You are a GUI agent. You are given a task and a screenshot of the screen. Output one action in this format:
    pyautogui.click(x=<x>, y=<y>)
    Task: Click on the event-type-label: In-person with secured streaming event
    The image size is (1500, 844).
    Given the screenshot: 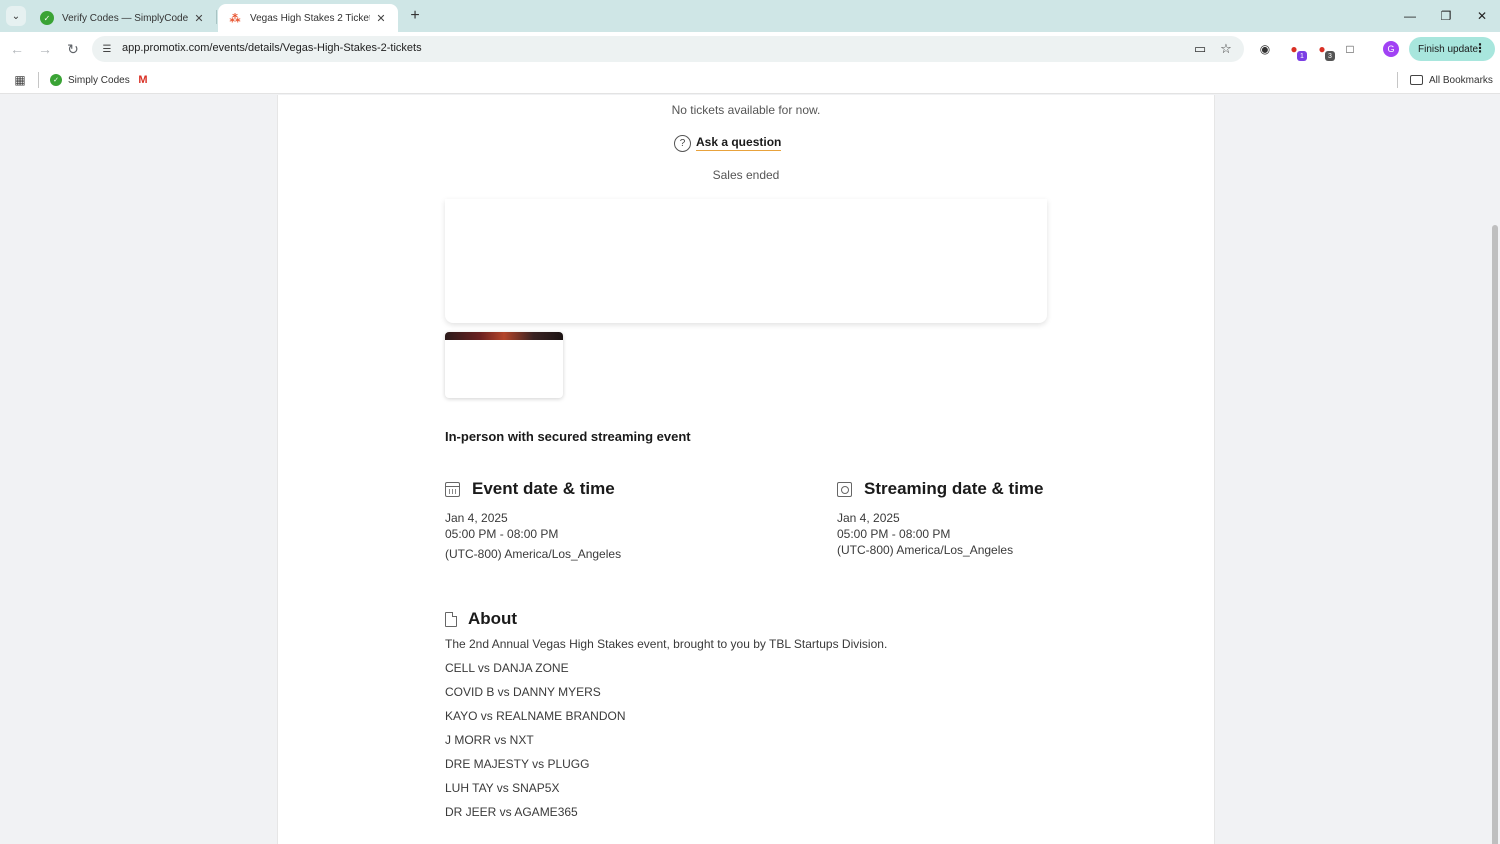 What is the action you would take?
    pyautogui.click(x=568, y=436)
    